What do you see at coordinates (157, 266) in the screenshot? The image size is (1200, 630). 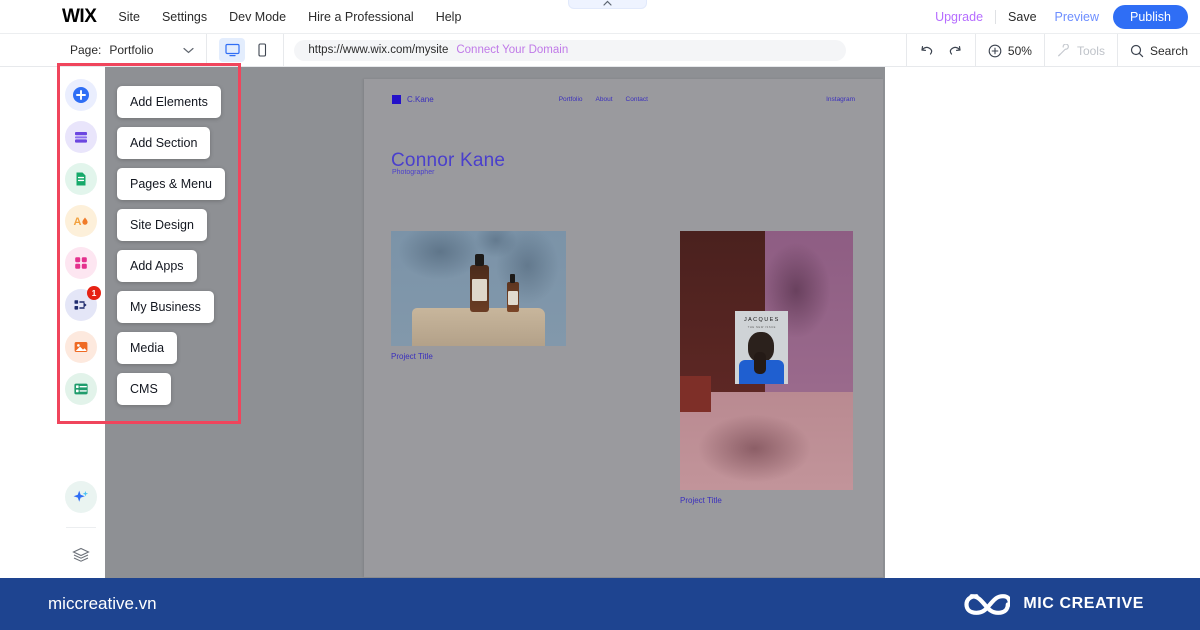 I see `menu-button-add-apps: Add Apps` at bounding box center [157, 266].